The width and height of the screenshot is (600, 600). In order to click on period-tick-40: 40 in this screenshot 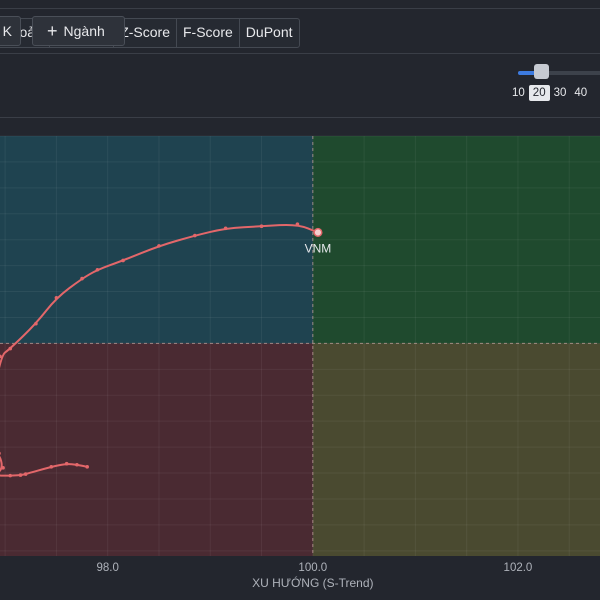, I will do `click(580, 93)`.